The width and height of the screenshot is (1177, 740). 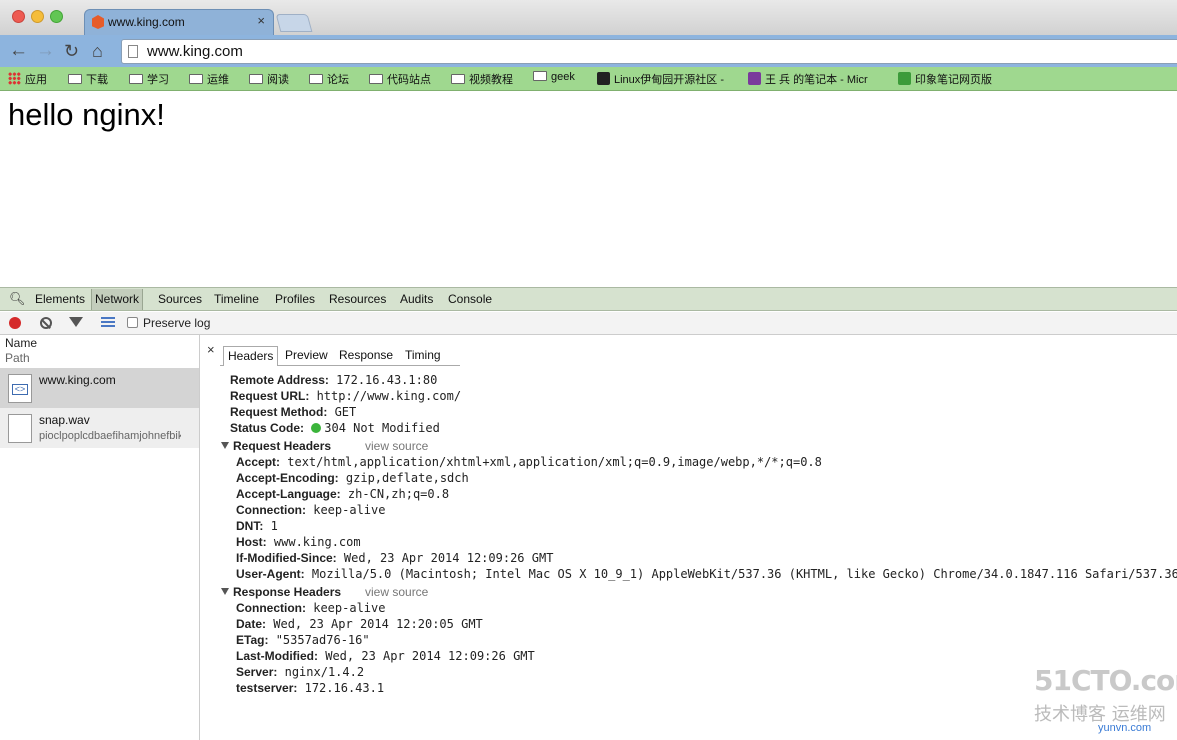 What do you see at coordinates (64, 420) in the screenshot?
I see `request-name: snap.wav` at bounding box center [64, 420].